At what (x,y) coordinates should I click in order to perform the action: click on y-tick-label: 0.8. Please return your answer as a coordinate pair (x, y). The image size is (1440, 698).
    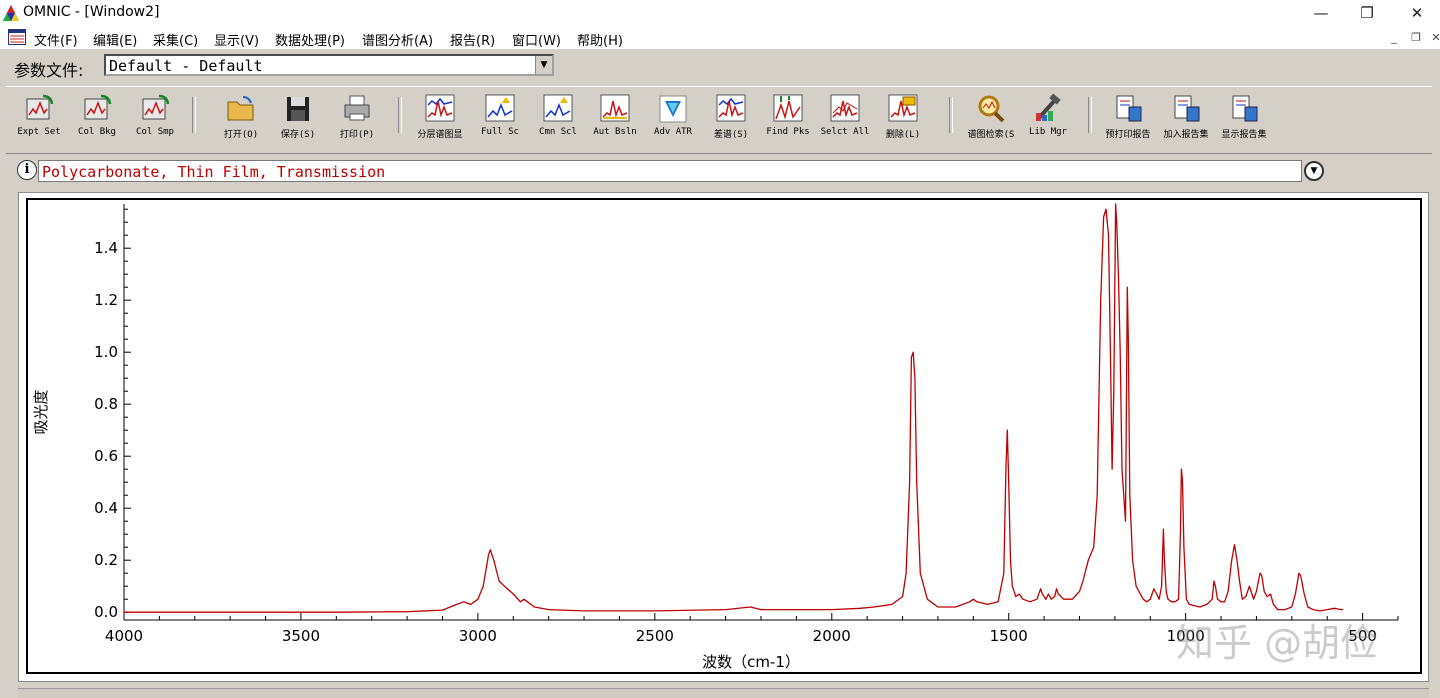
    Looking at the image, I should click on (106, 404).